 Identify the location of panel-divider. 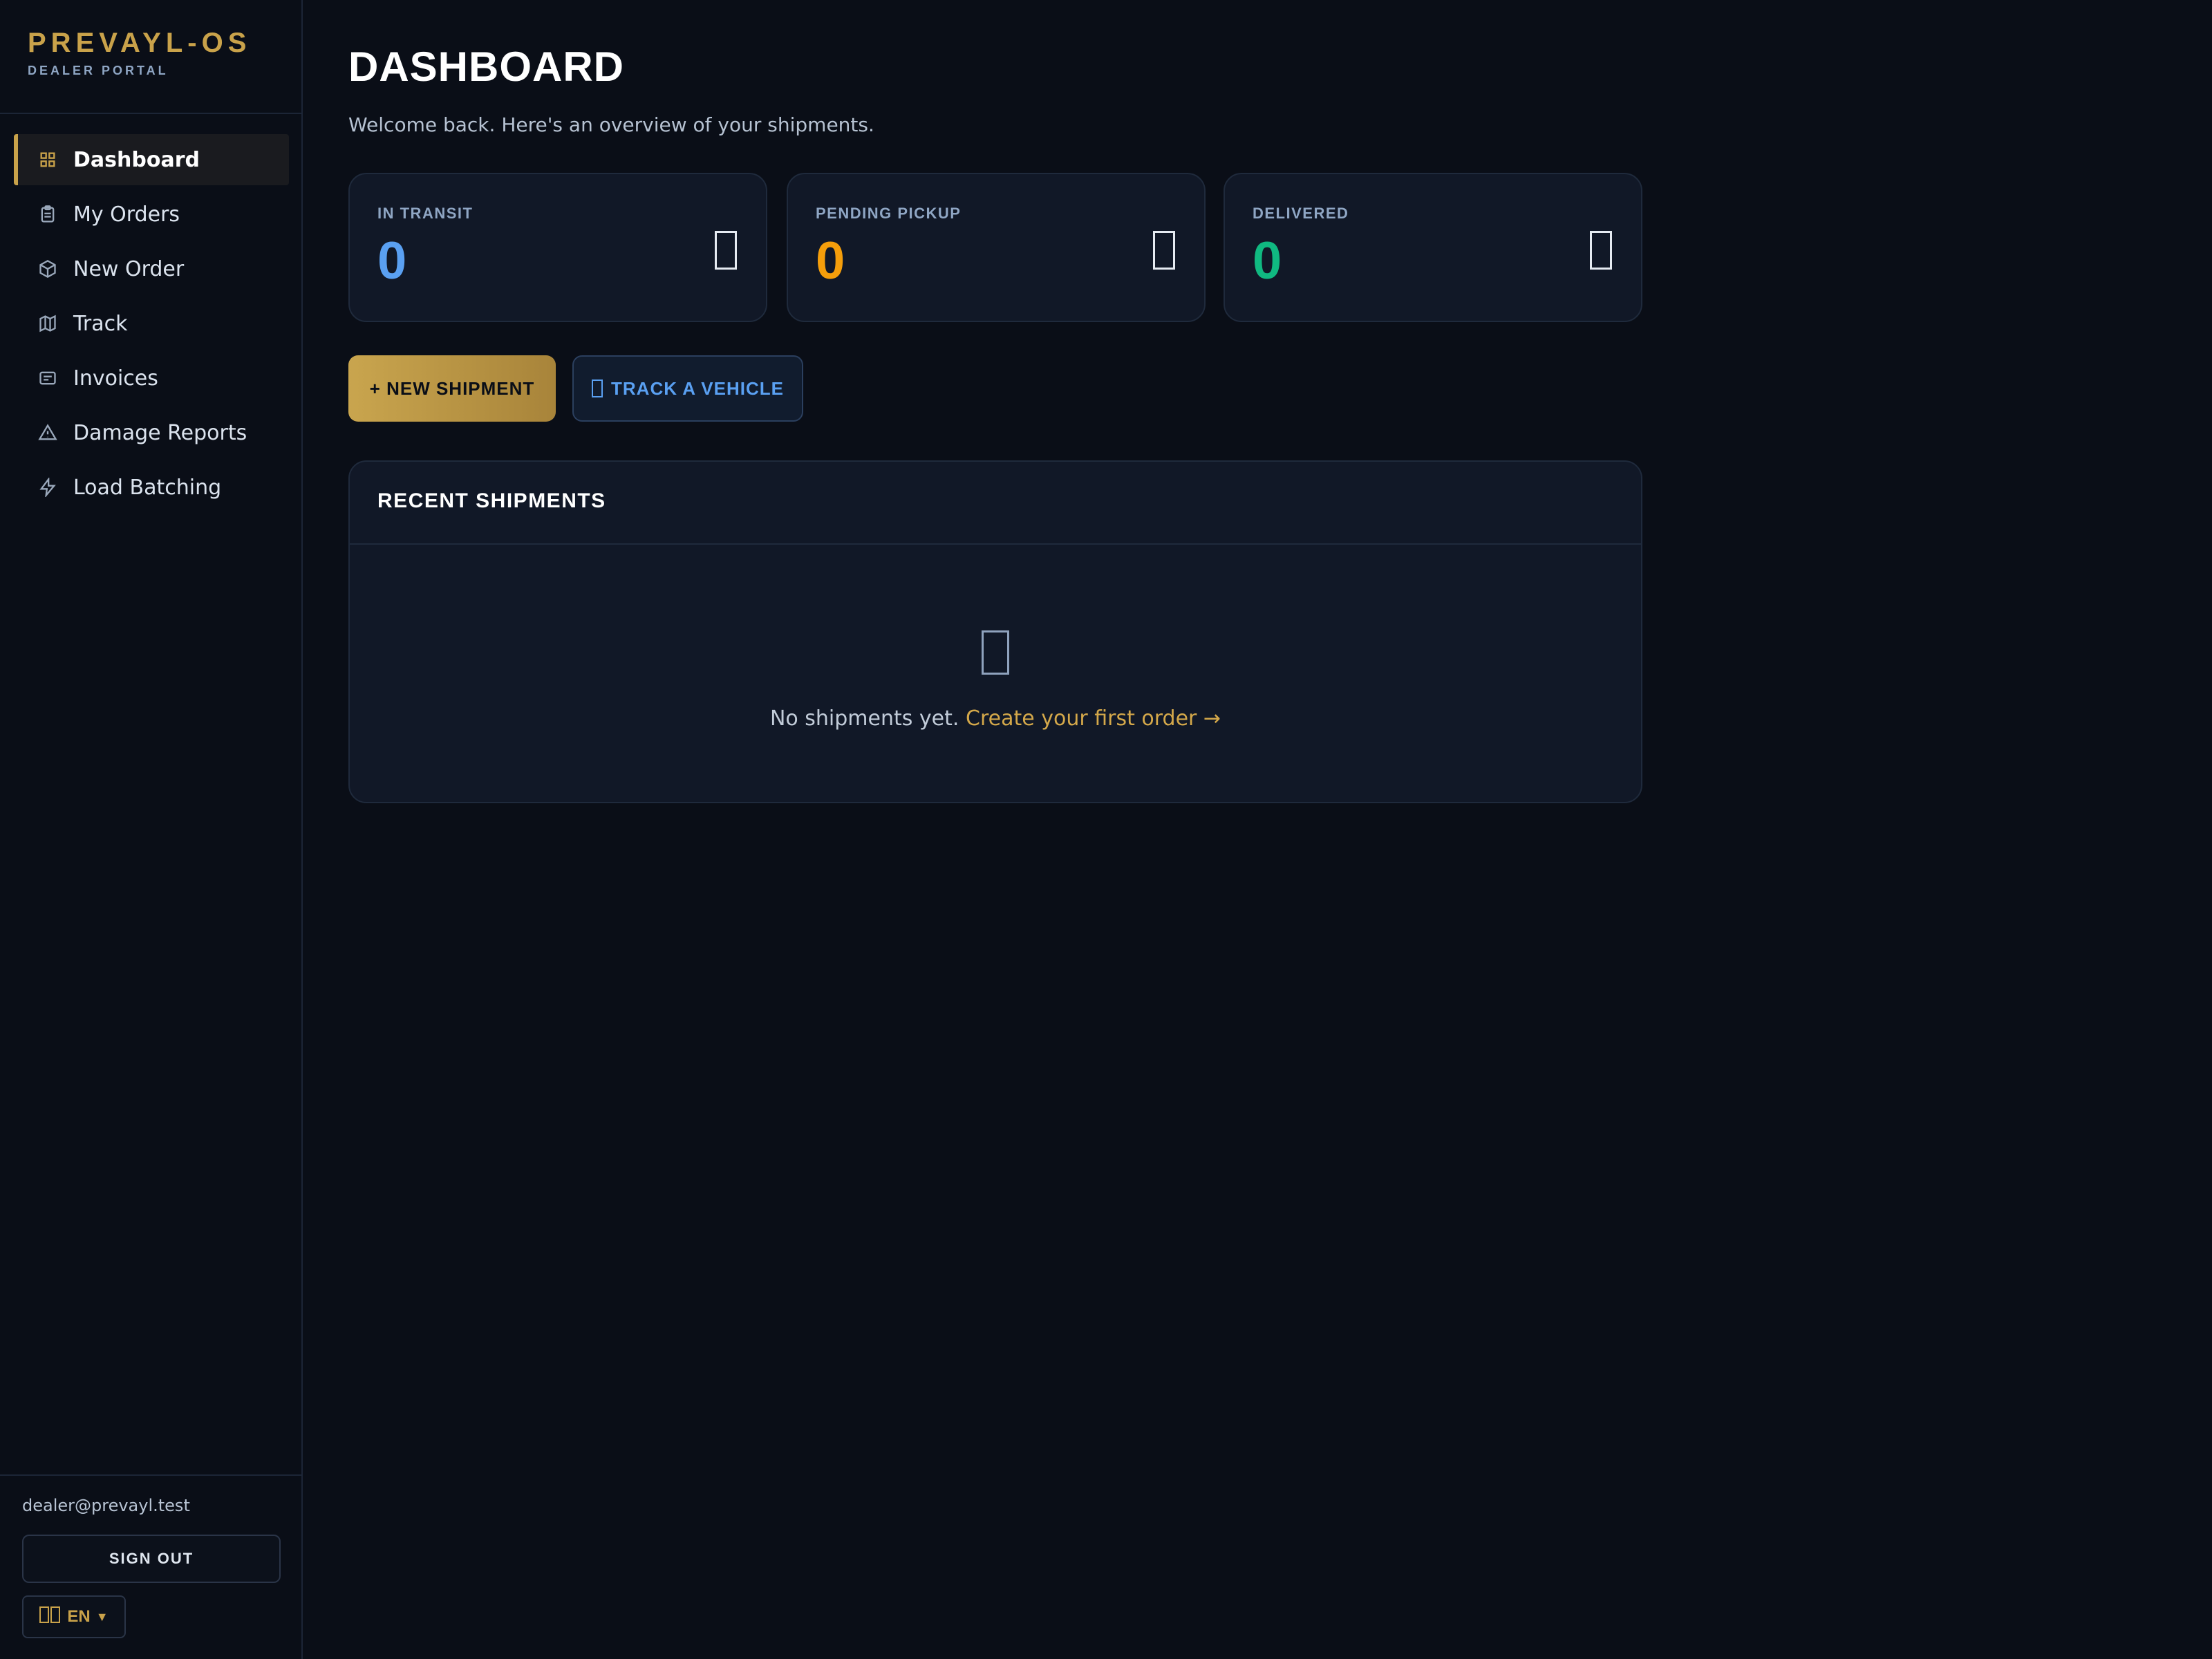
(995, 544).